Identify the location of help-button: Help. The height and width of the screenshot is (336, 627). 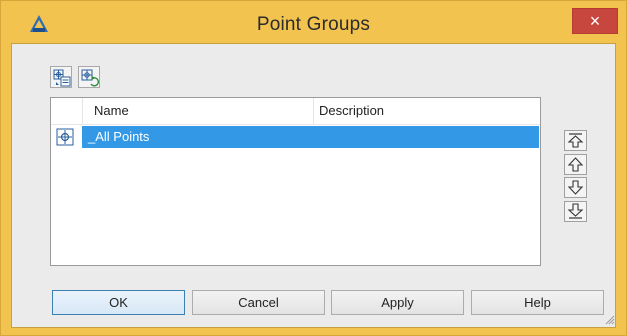
(537, 302).